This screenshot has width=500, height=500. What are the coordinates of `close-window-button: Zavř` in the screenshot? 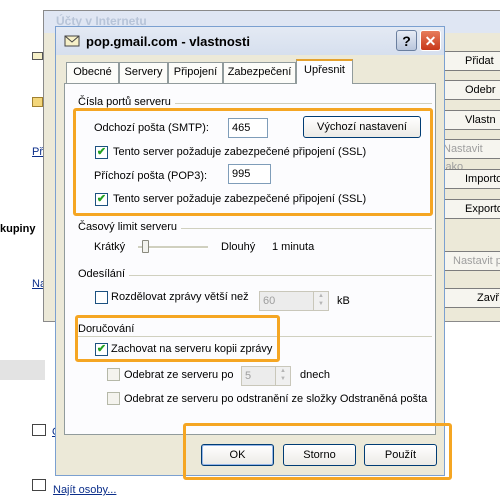 It's located at (471, 298).